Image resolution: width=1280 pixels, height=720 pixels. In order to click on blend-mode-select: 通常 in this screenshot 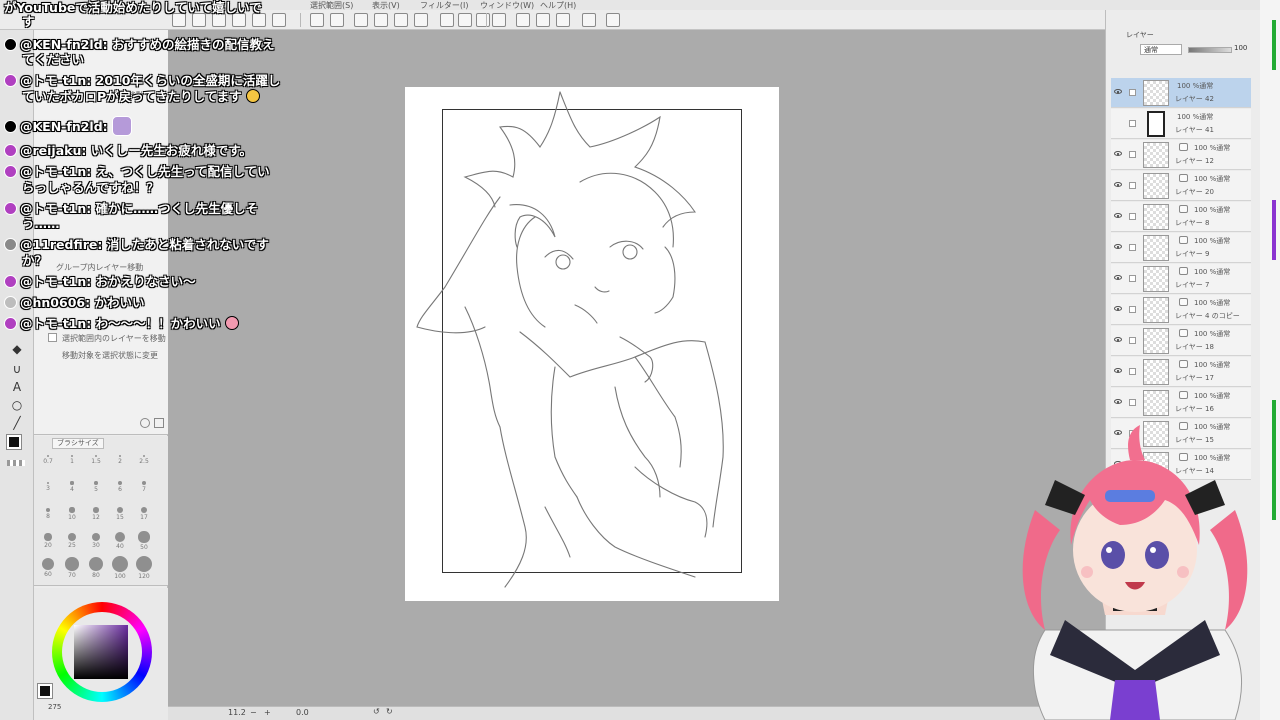, I will do `click(1161, 49)`.